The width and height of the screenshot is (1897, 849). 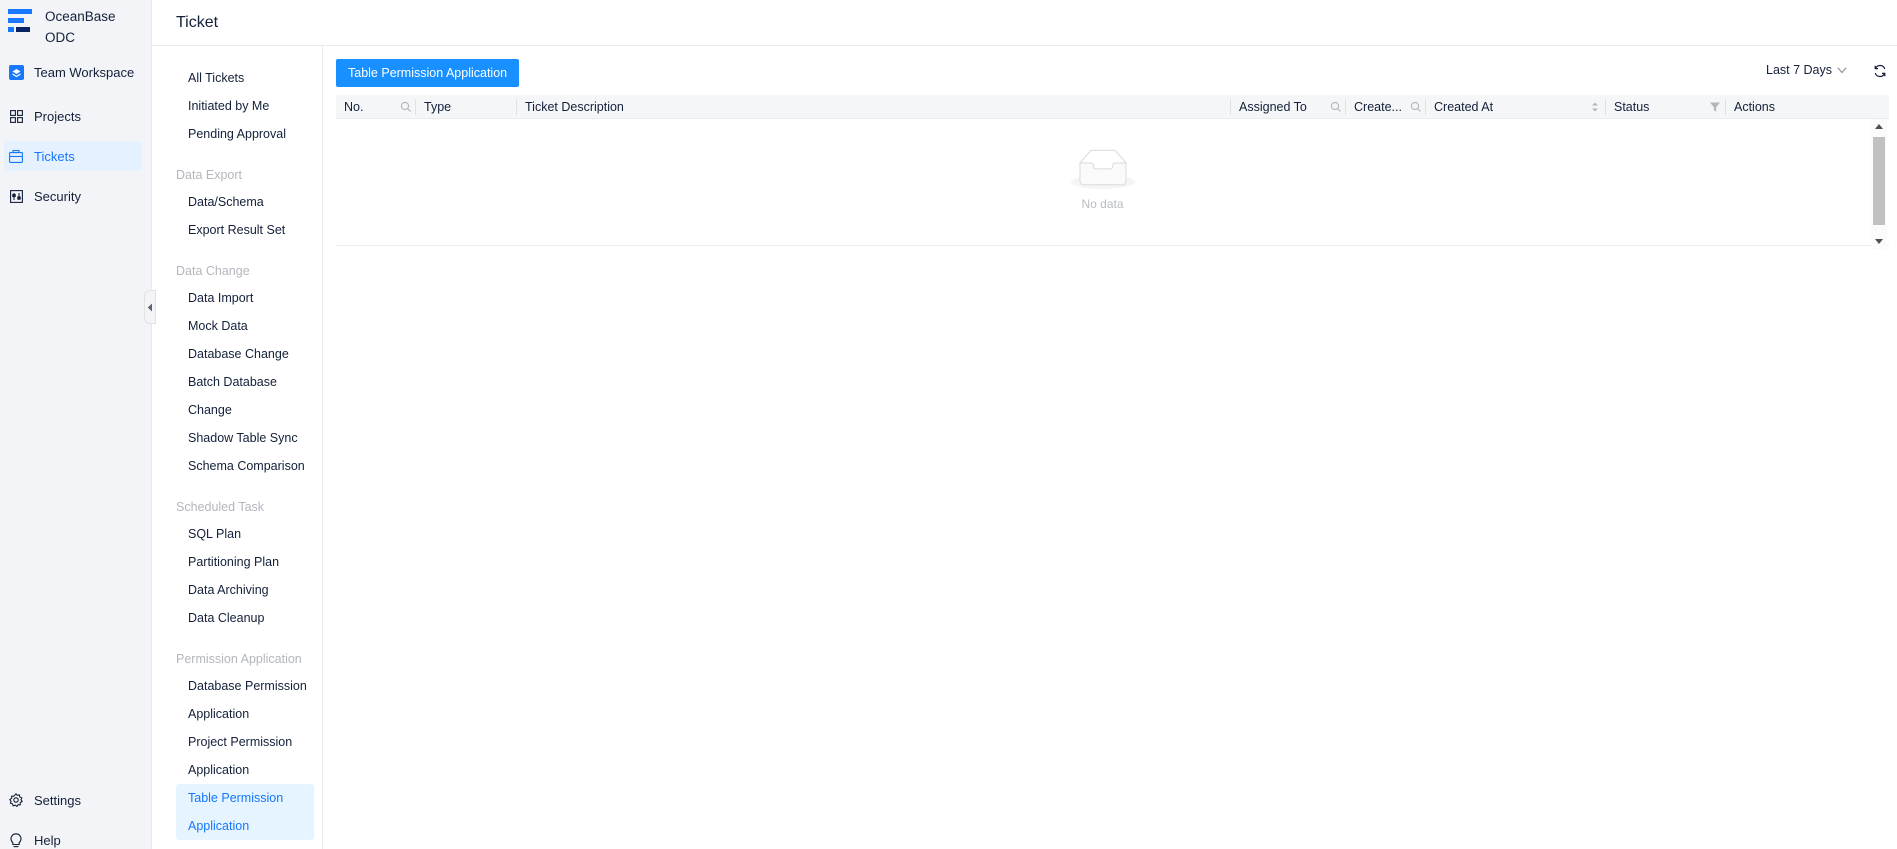 What do you see at coordinates (354, 107) in the screenshot?
I see `column-no: No.` at bounding box center [354, 107].